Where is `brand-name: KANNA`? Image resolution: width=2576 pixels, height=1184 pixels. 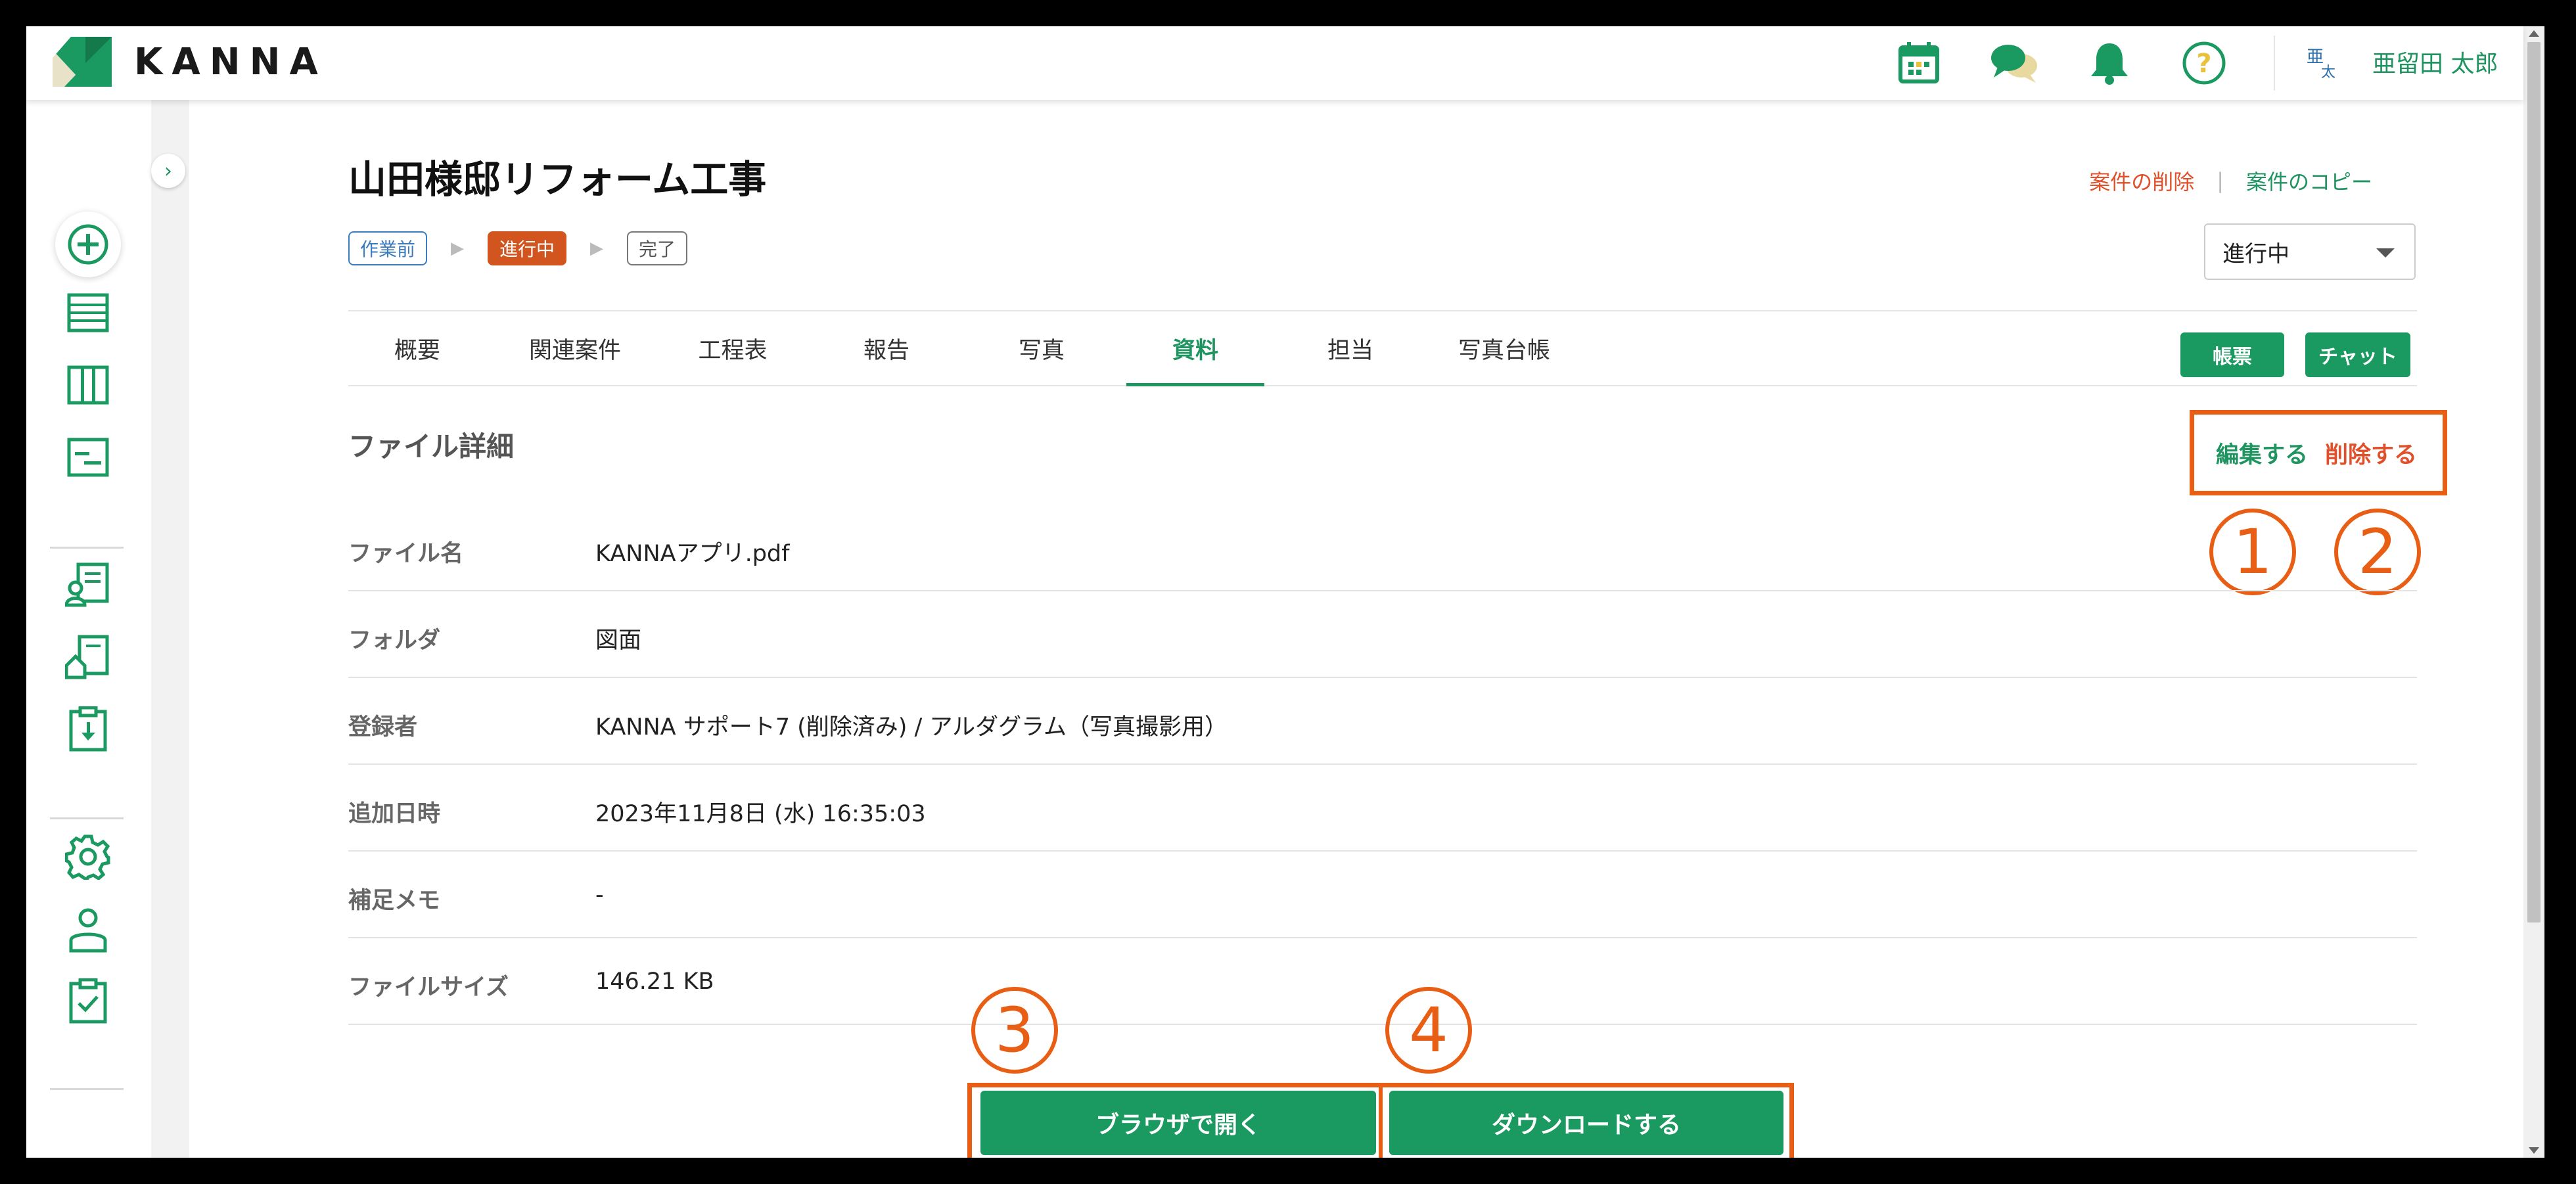
brand-name: KANNA is located at coordinates (231, 62).